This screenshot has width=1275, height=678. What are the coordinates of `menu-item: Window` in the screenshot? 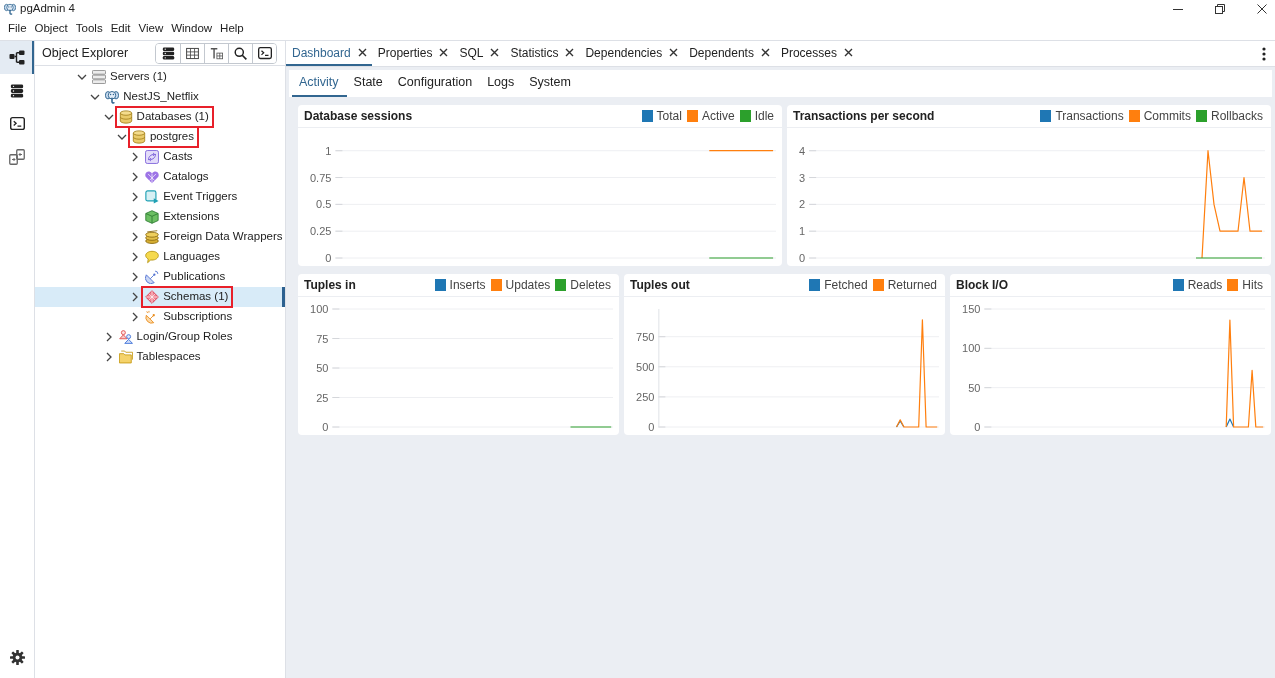 It's located at (192, 29).